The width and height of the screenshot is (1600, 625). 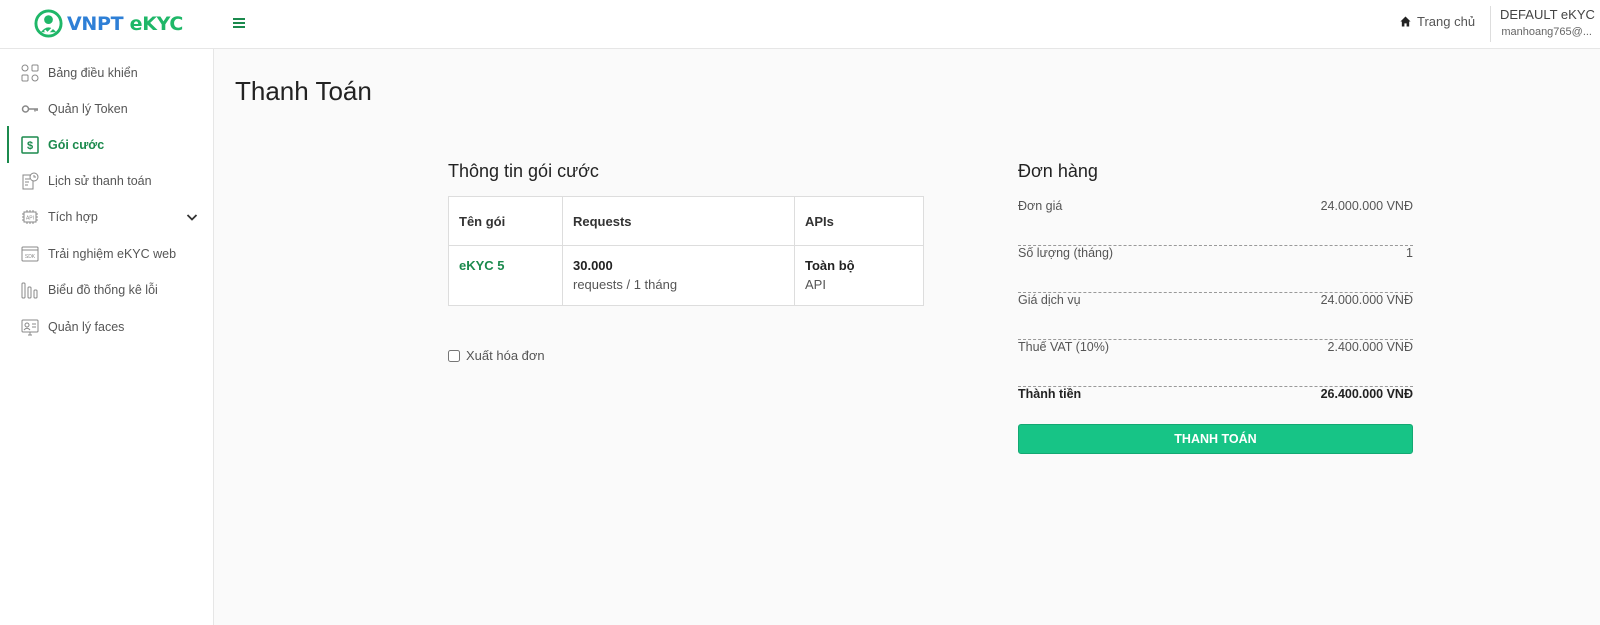 What do you see at coordinates (625, 284) in the screenshot?
I see `requests-unit: requests / 1 tháng` at bounding box center [625, 284].